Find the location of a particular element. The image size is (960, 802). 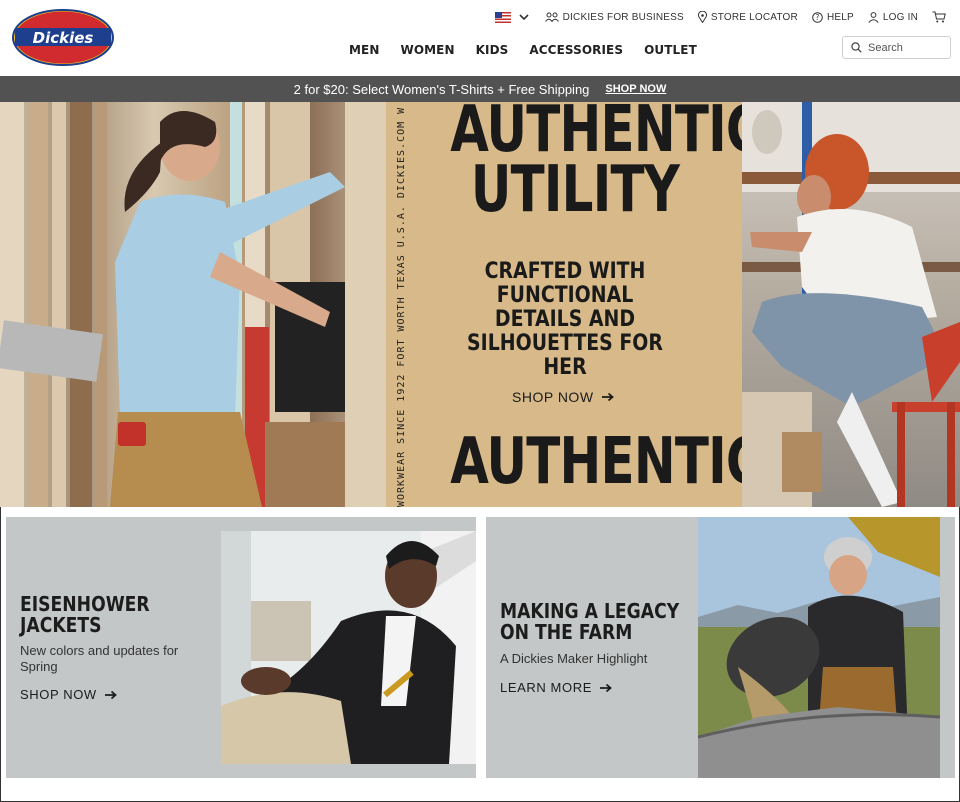

card2-title: MAKING A LEGACY ON THE FARM is located at coordinates (589, 622).